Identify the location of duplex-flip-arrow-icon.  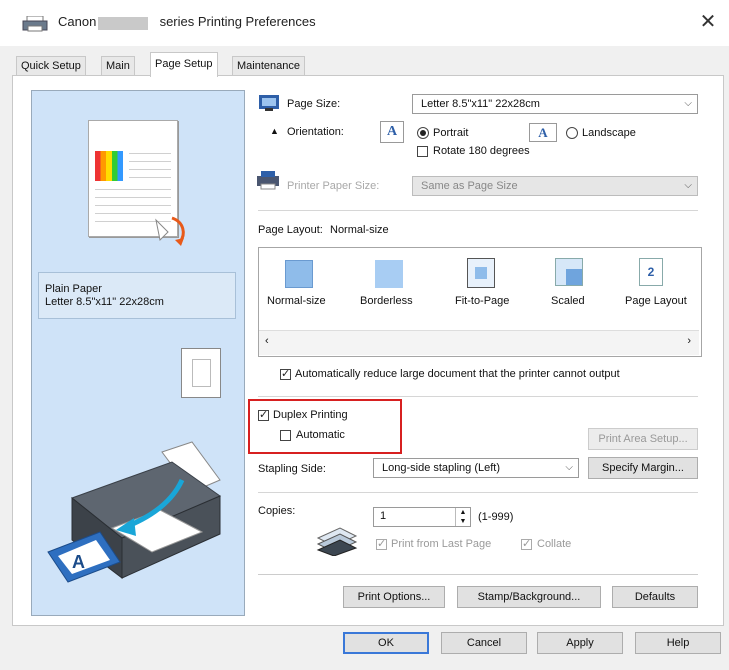
(170, 231).